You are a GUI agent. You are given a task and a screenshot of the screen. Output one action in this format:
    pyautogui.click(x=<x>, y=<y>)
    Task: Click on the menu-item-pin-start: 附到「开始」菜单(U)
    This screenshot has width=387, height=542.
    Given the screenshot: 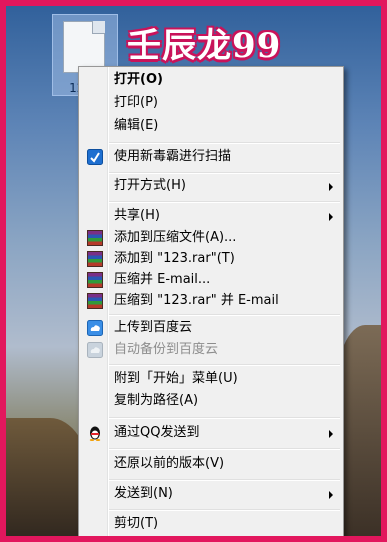 What is the action you would take?
    pyautogui.click(x=211, y=379)
    